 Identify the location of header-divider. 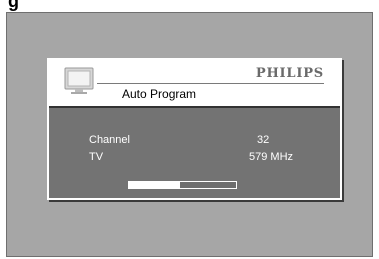
(210, 83).